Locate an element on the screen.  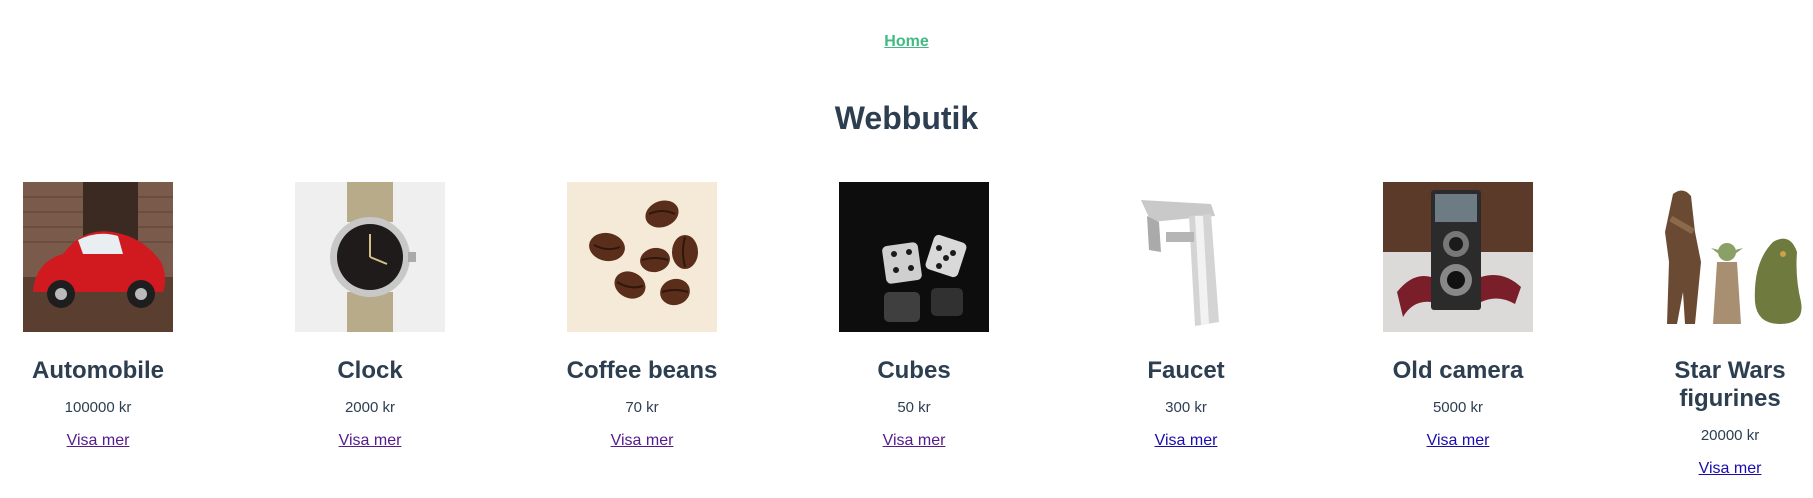
coffee-beans-image is located at coordinates (642, 257).